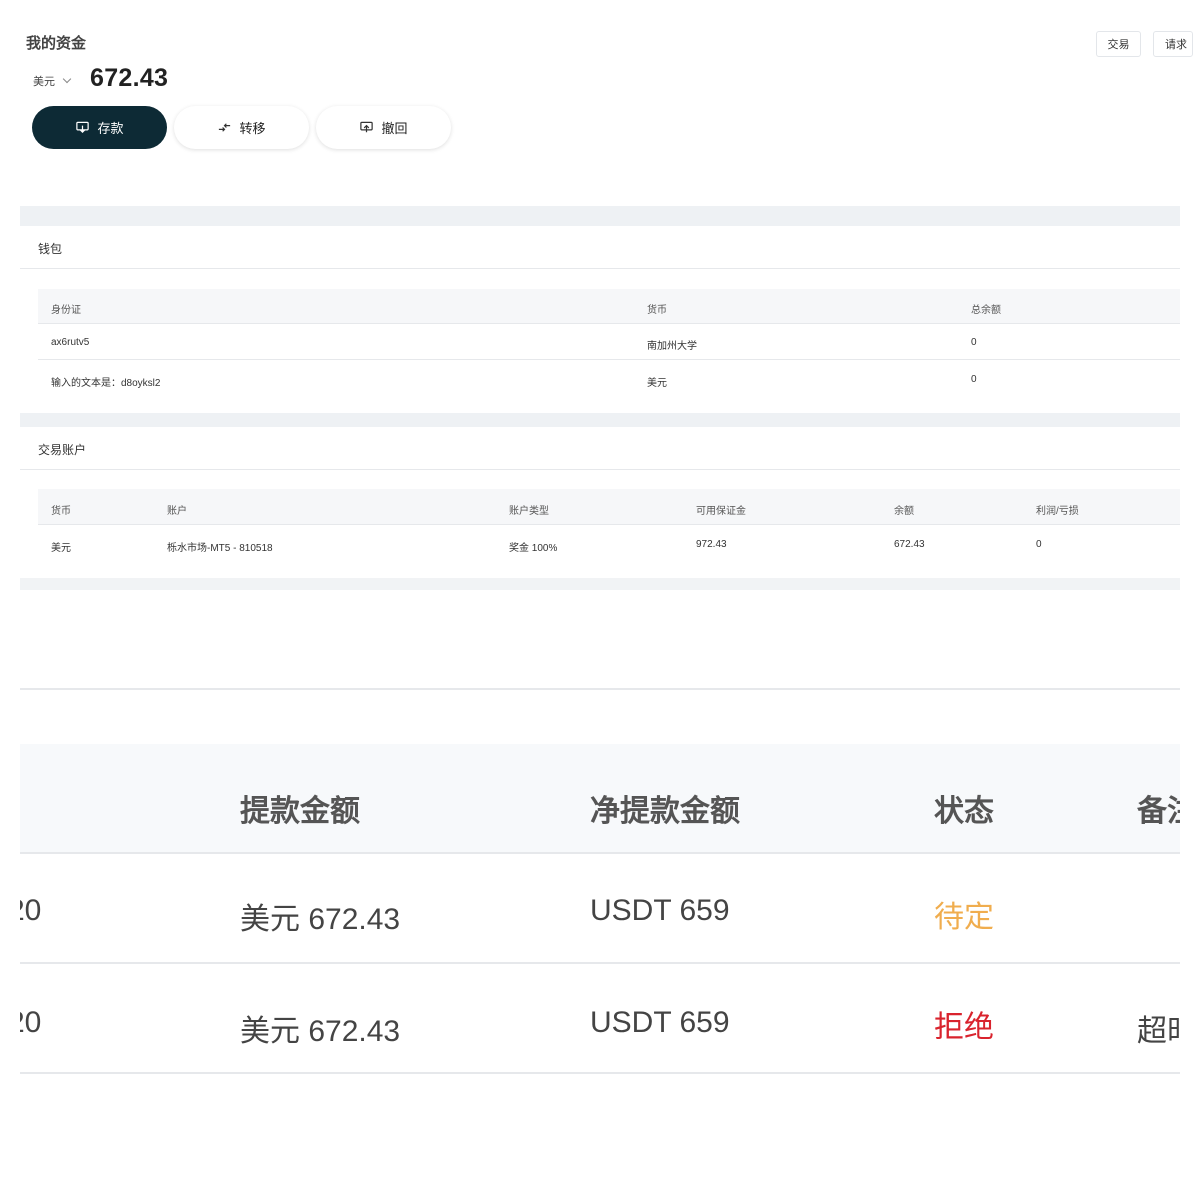 Image resolution: width=1200 pixels, height=1200 pixels. I want to click on deposit-icon, so click(83, 127).